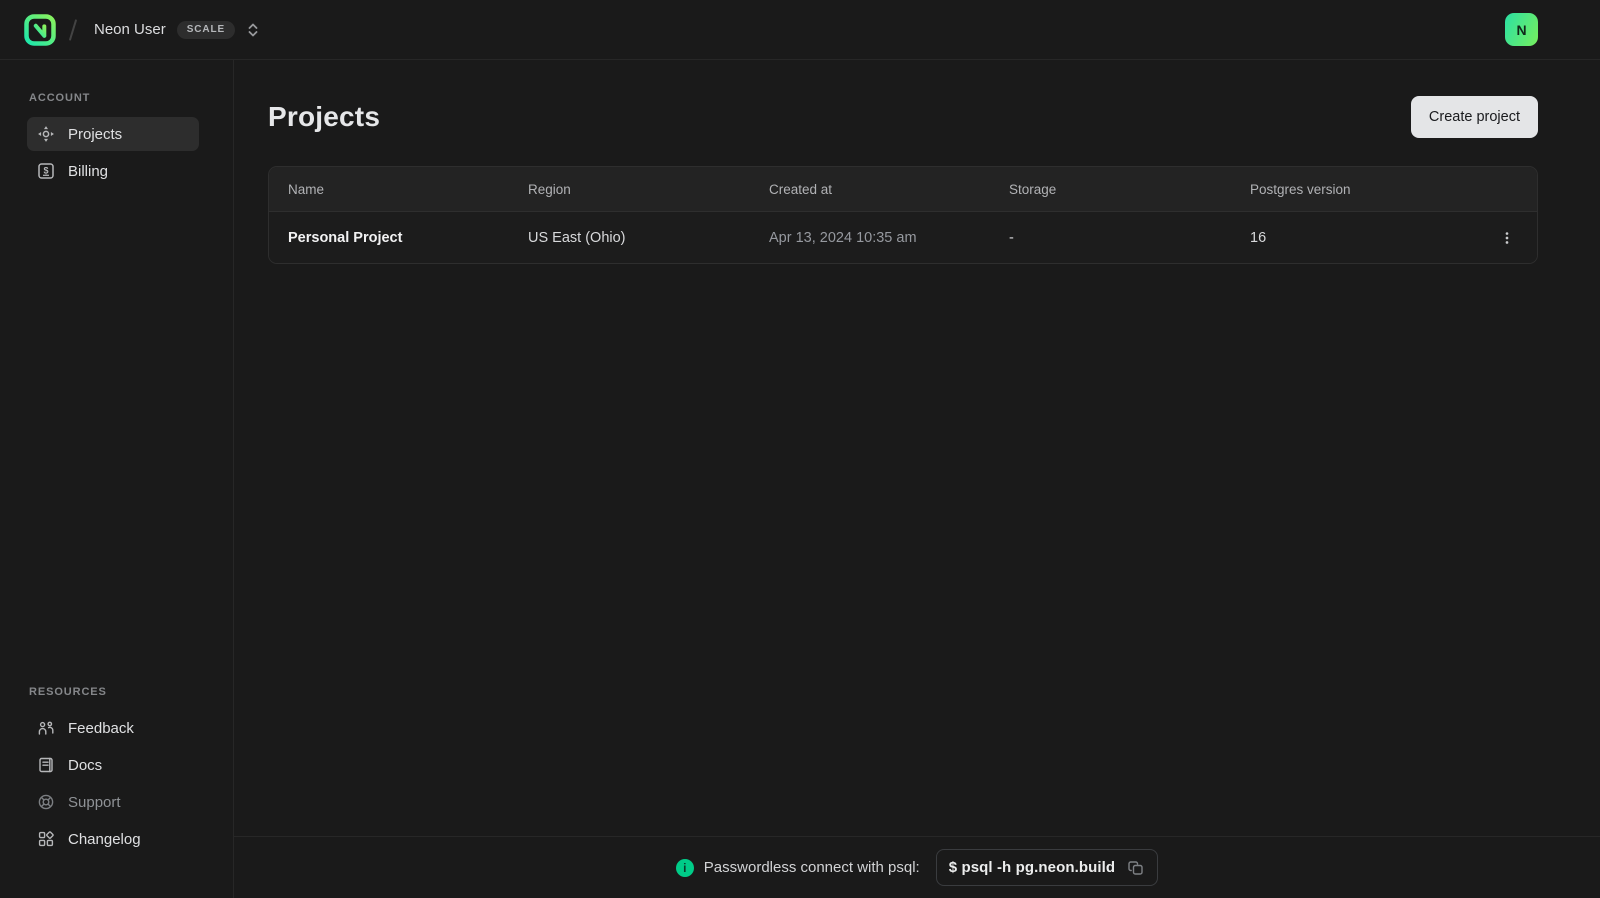 The height and width of the screenshot is (898, 1600). I want to click on sidebar-item-label: Docs, so click(85, 765).